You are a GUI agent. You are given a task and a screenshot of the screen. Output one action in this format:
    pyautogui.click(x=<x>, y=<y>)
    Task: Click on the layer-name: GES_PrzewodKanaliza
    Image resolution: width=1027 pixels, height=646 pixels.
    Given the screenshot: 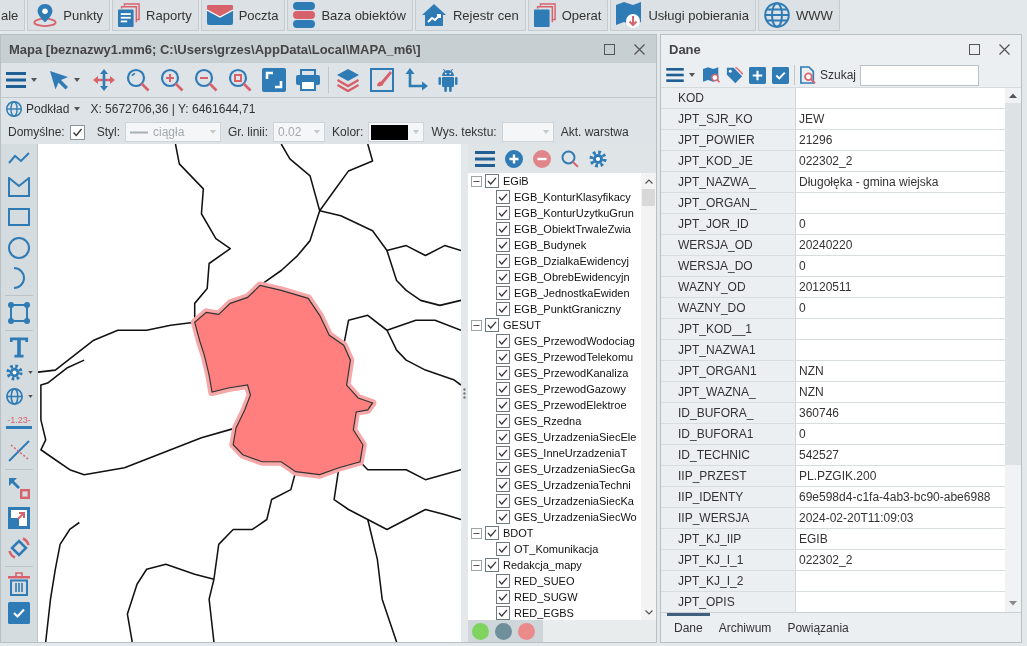 What is the action you would take?
    pyautogui.click(x=571, y=373)
    